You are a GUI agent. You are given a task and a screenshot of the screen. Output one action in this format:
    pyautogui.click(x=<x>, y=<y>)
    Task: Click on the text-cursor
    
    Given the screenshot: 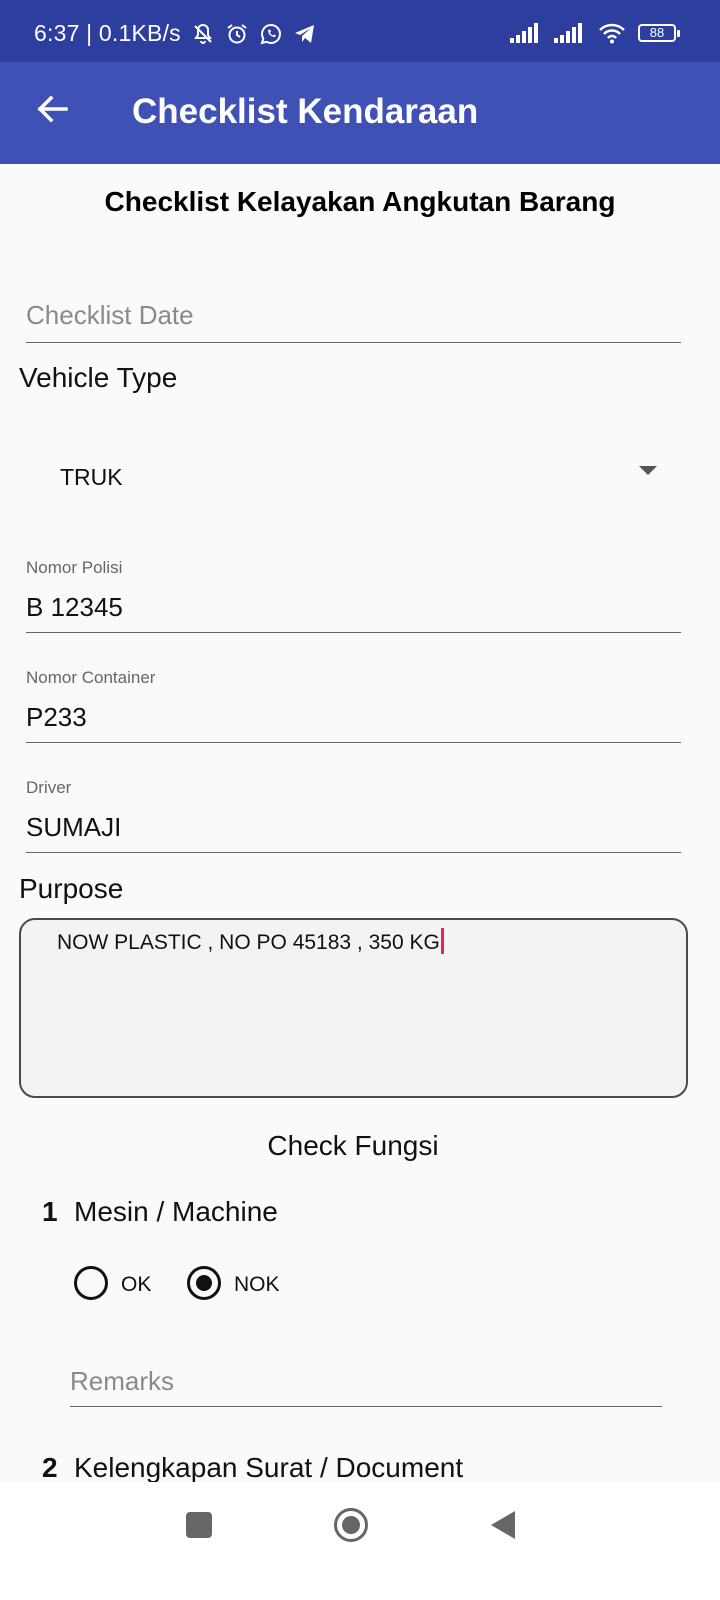 What is the action you would take?
    pyautogui.click(x=442, y=941)
    